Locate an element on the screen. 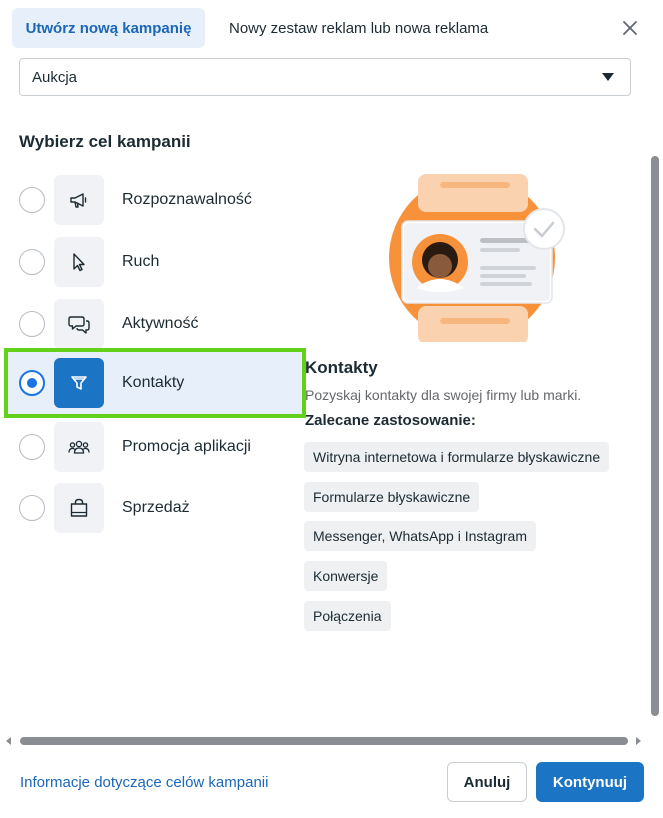  close-button is located at coordinates (630, 28).